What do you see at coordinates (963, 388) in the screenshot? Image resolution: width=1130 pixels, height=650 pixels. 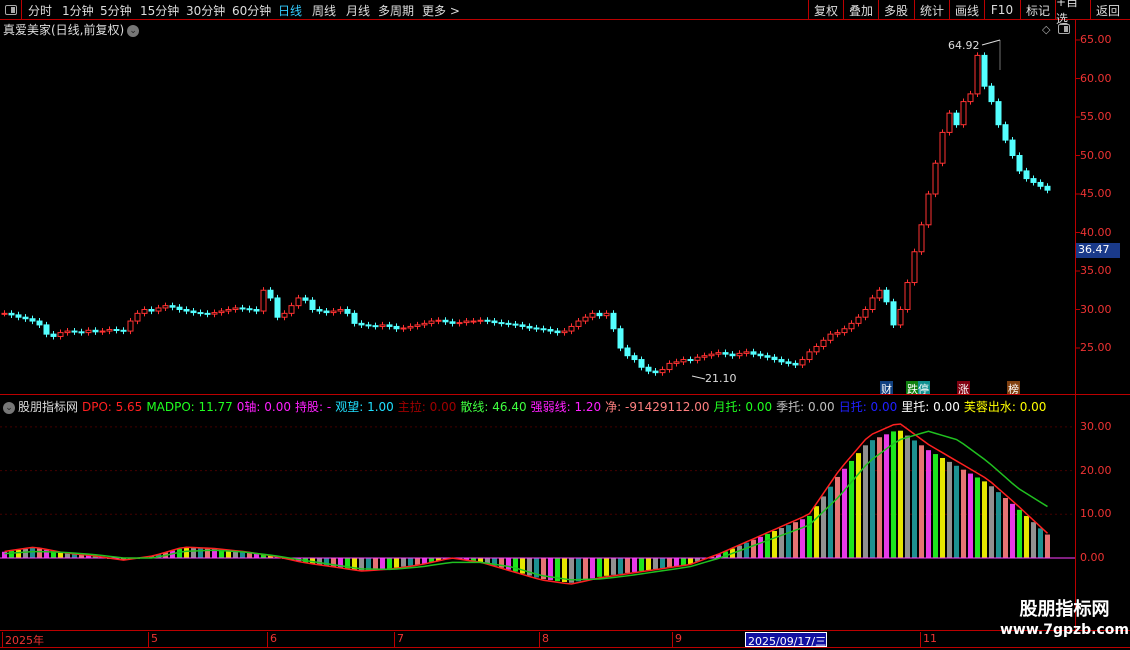 I see `badge-limit-up: 涨` at bounding box center [963, 388].